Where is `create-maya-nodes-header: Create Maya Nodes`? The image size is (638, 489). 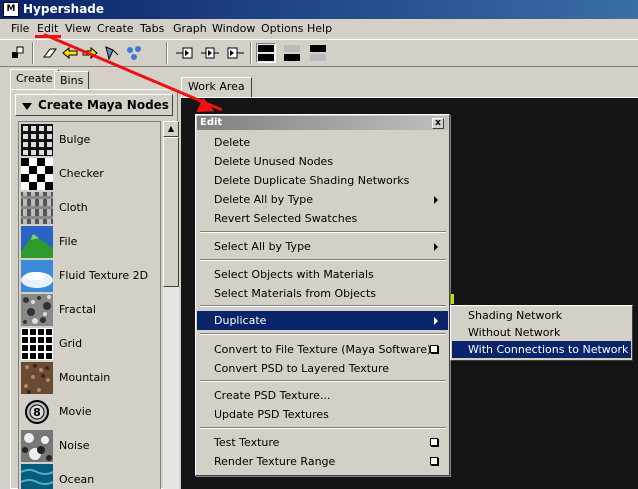 create-maya-nodes-header: Create Maya Nodes is located at coordinates (94, 105).